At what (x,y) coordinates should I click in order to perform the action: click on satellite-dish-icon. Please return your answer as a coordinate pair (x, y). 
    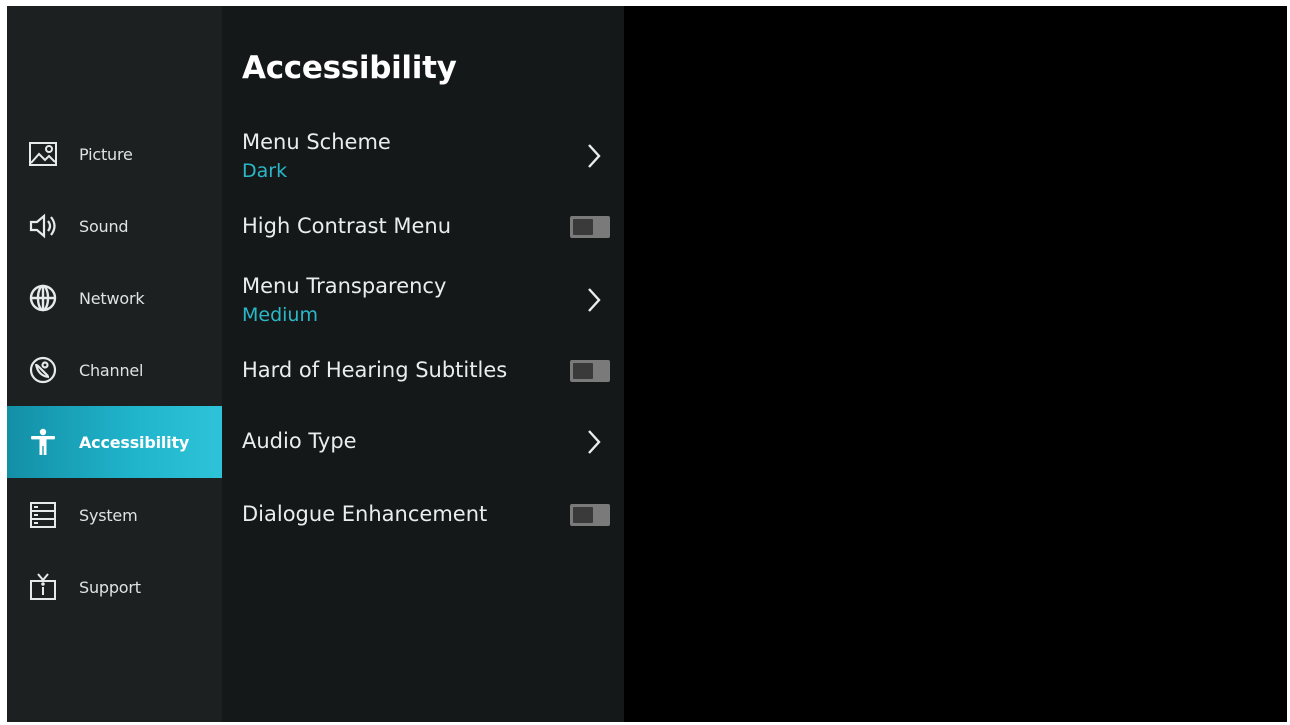
    Looking at the image, I should click on (43, 370).